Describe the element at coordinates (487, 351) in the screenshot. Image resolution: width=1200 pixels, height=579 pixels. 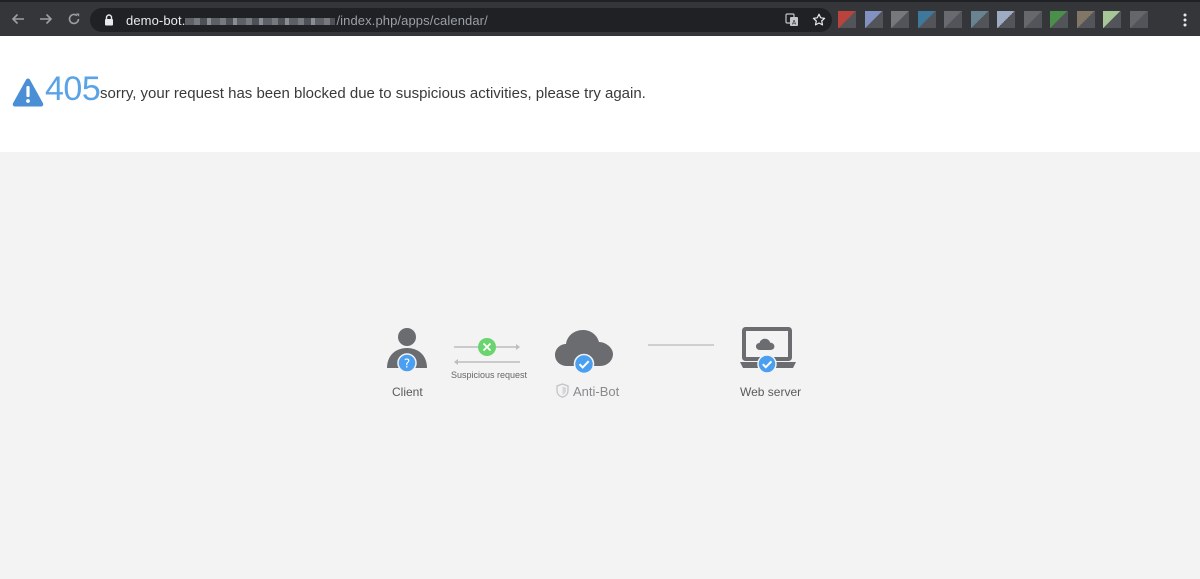
I see `request-arrows-icon` at that location.